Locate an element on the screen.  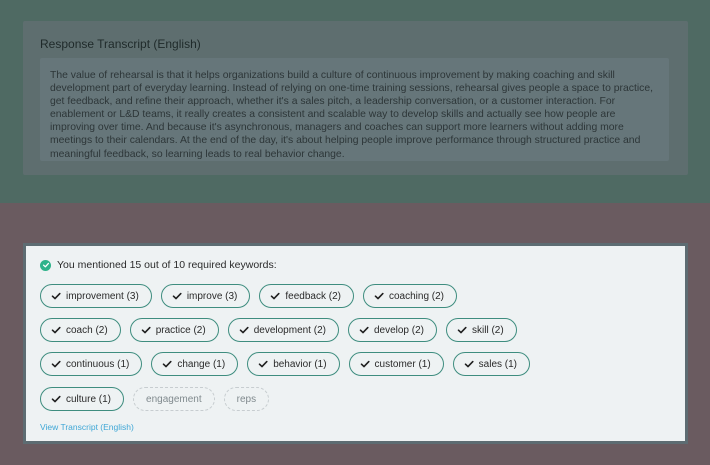
keyword-chip-matched: improvement (3) is located at coordinates (96, 296).